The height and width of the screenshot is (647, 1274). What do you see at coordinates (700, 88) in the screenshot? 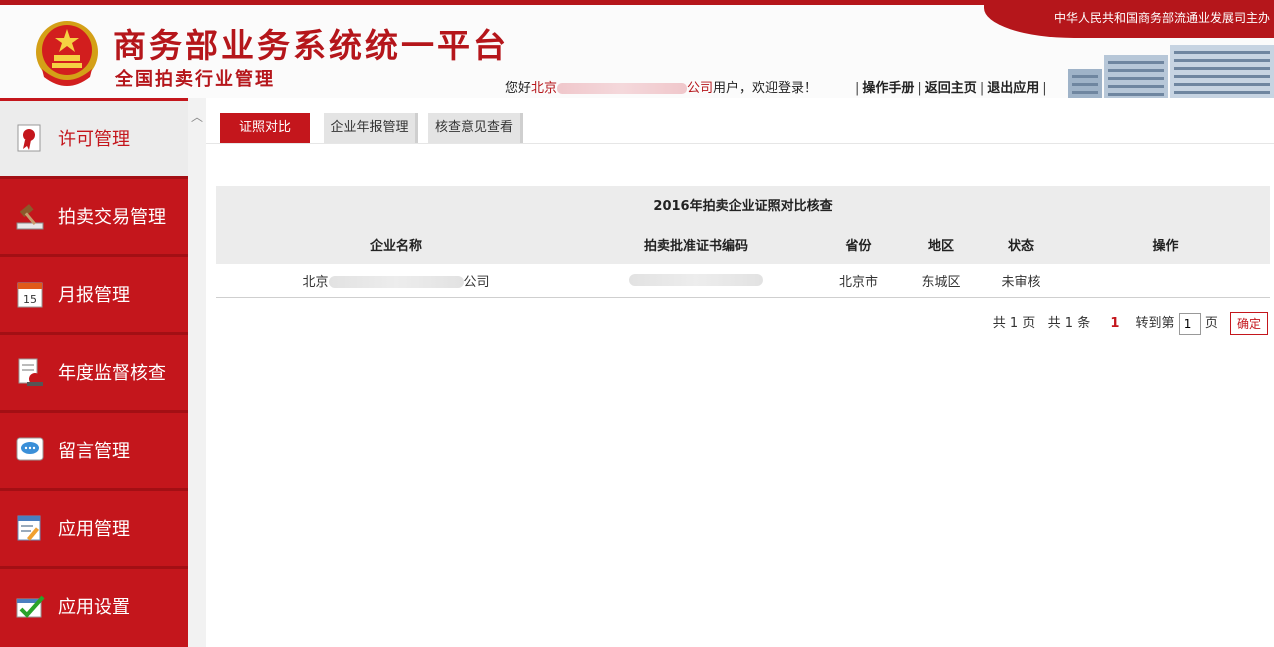
I see `welcome-user-end: 公司` at bounding box center [700, 88].